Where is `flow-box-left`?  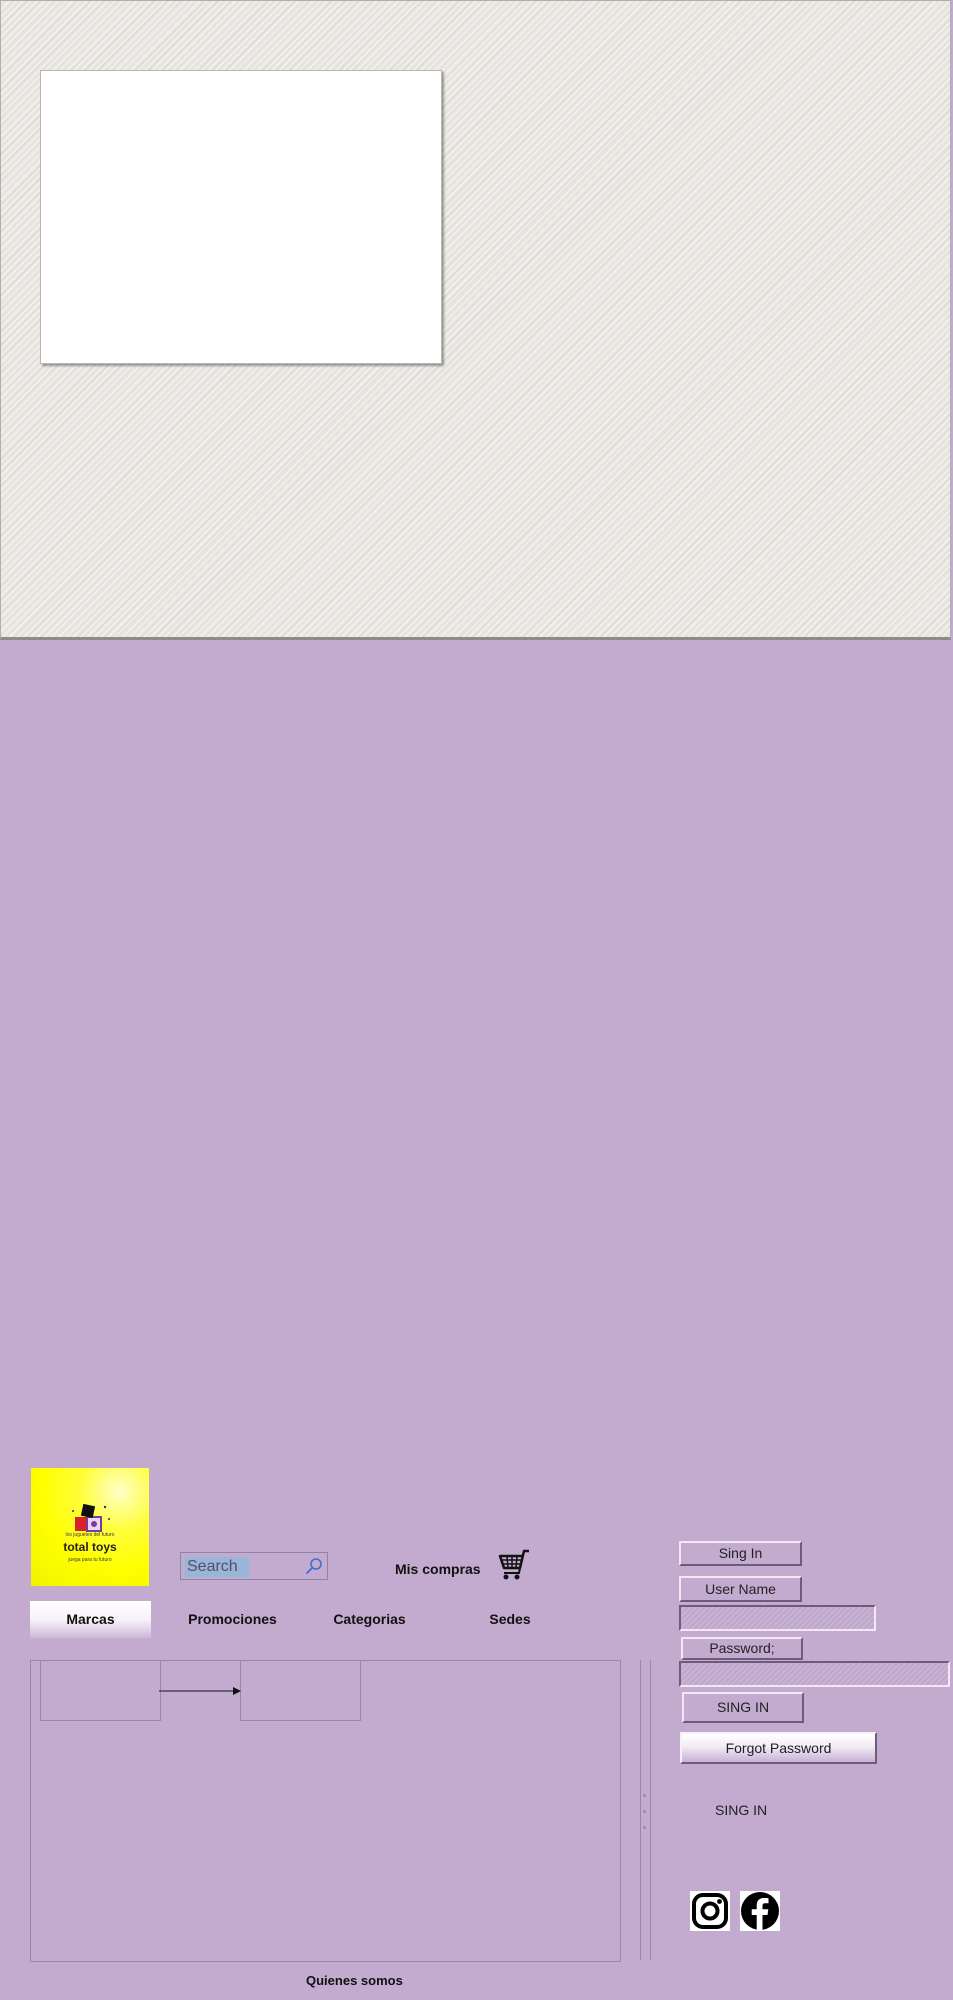
flow-box-left is located at coordinates (100, 1690).